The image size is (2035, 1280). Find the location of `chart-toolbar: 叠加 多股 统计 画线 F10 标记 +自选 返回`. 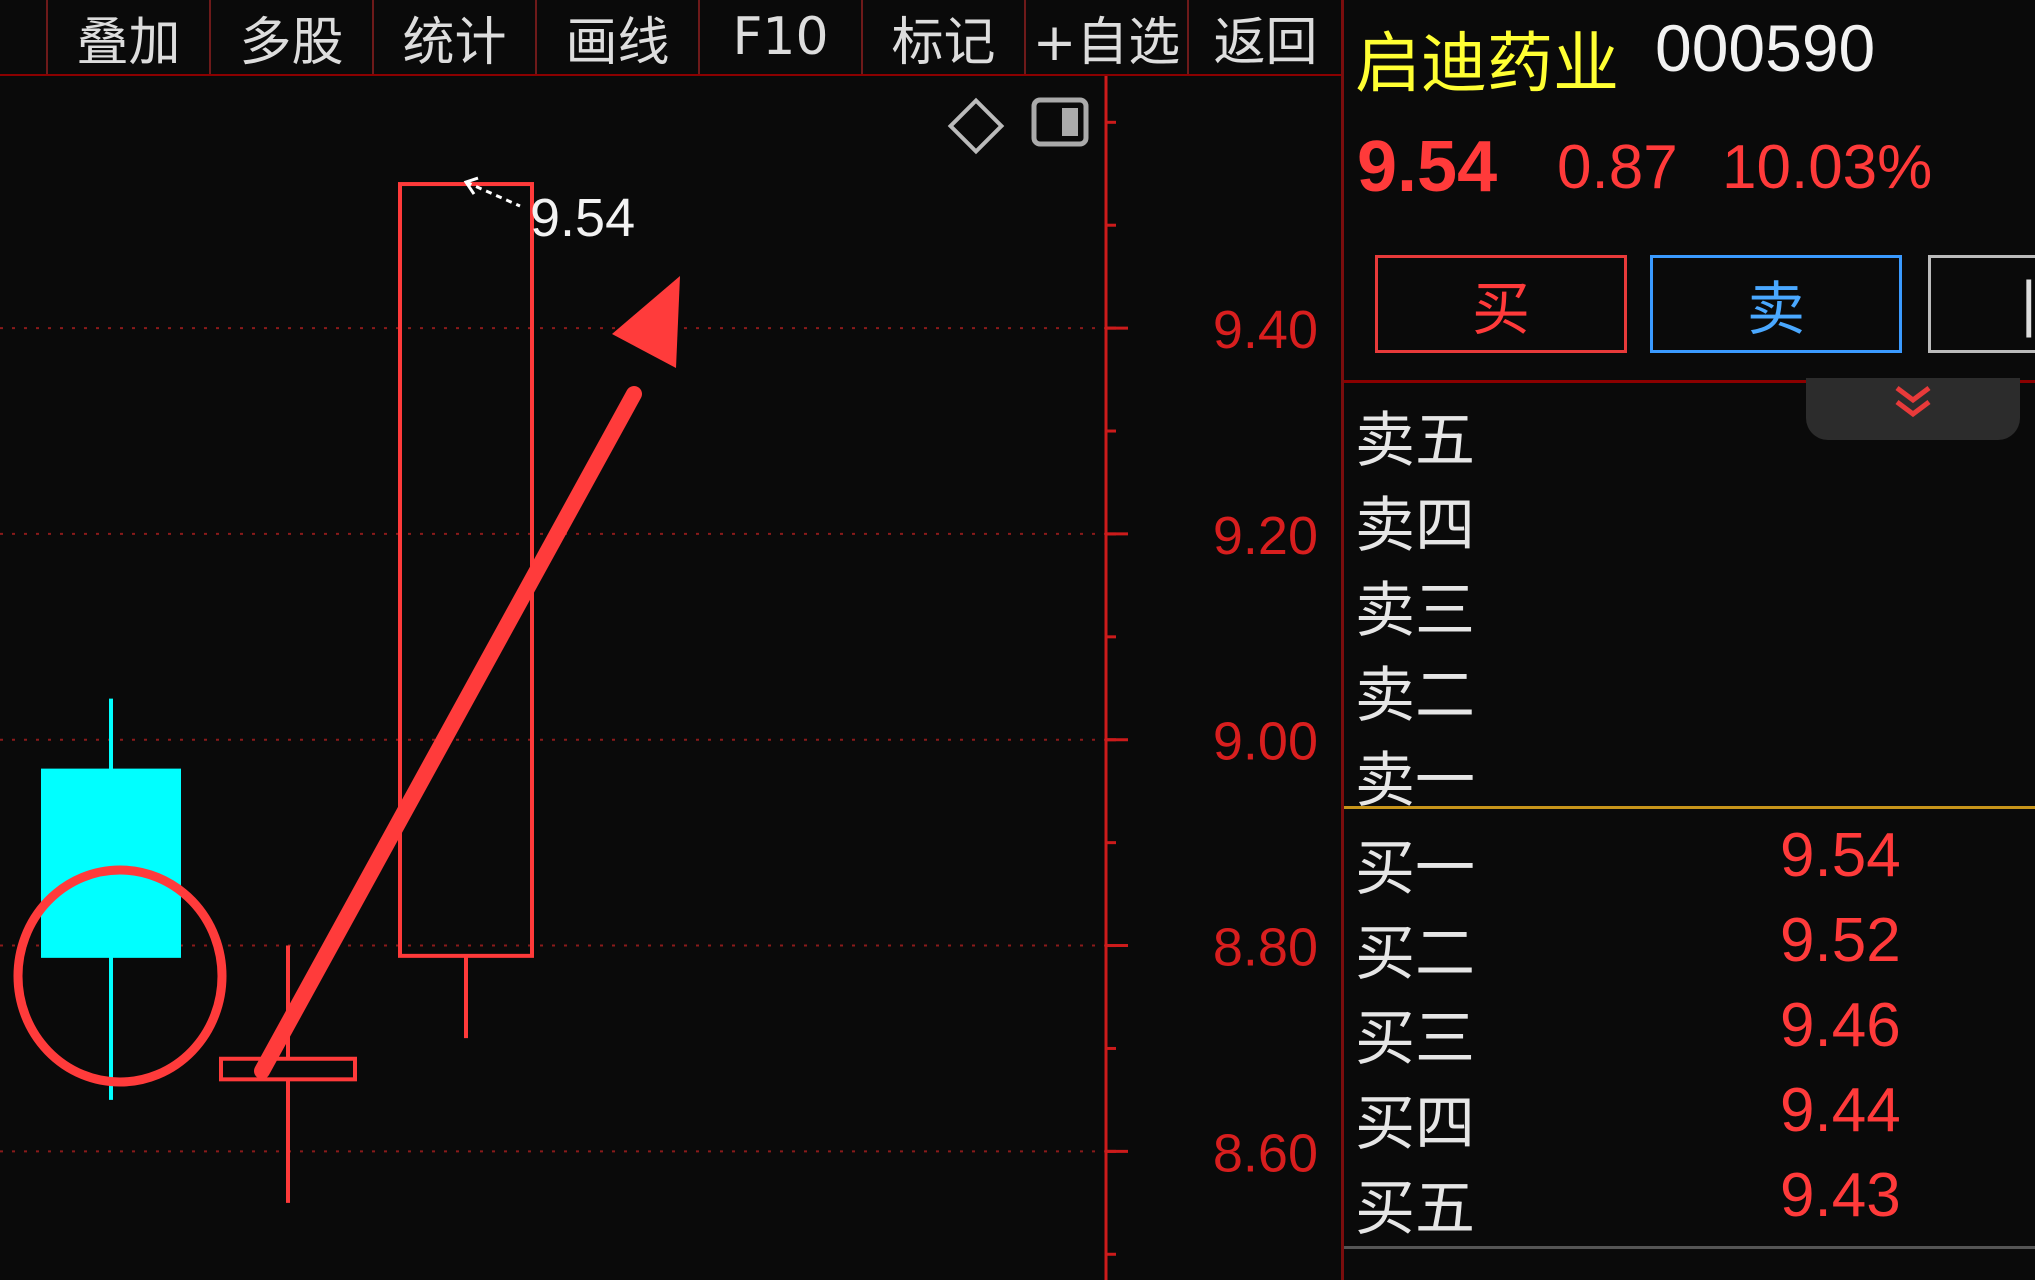

chart-toolbar: 叠加 多股 统计 画线 F10 标记 +自选 返回 is located at coordinates (671, 38).